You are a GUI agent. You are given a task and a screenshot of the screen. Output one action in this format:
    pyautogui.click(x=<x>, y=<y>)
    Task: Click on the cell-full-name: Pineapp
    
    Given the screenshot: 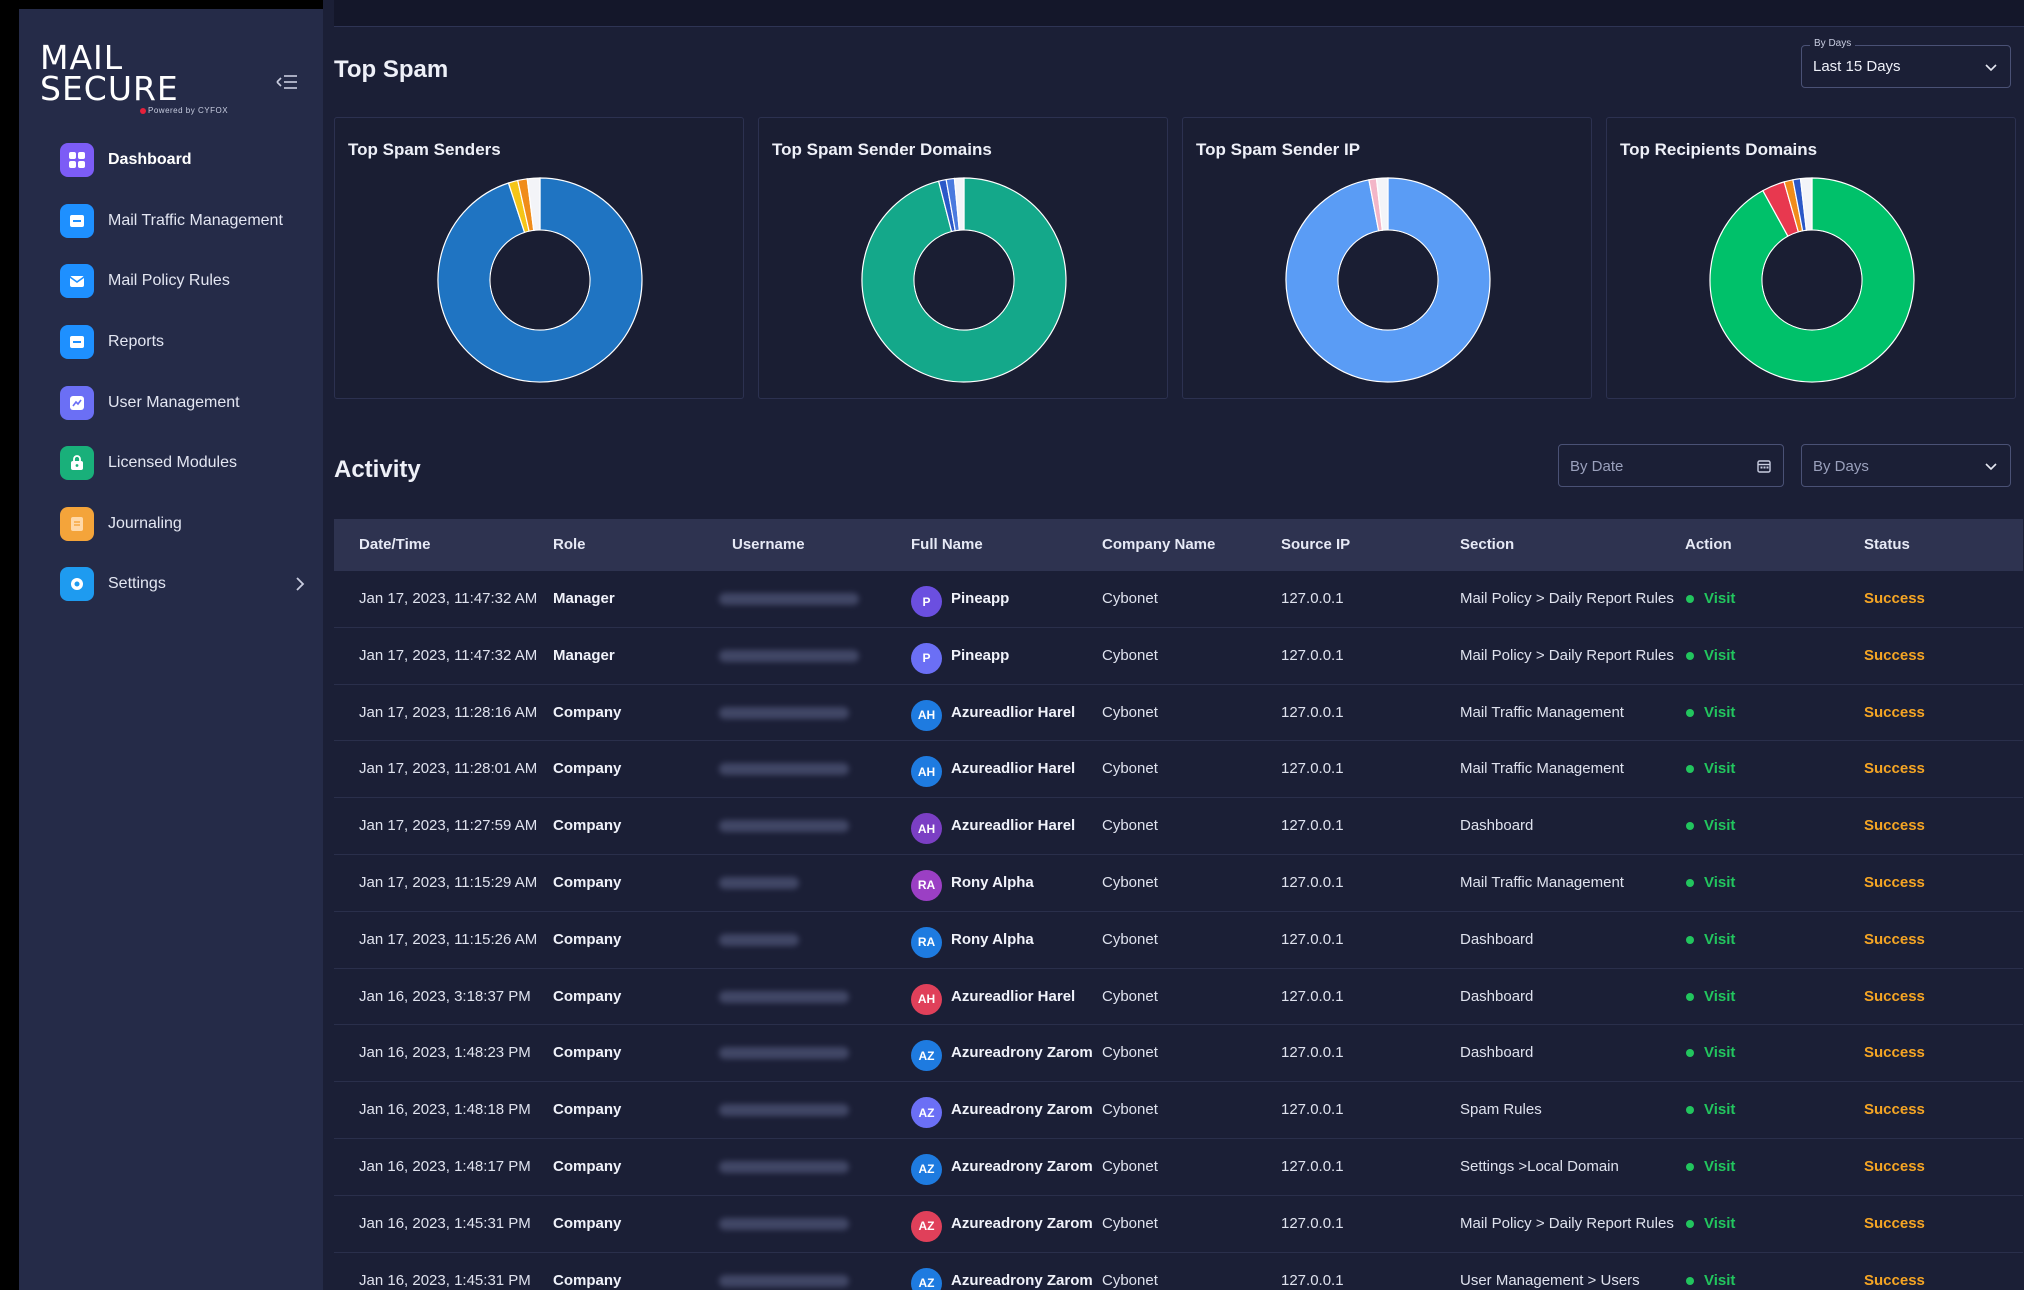 What is the action you would take?
    pyautogui.click(x=980, y=655)
    